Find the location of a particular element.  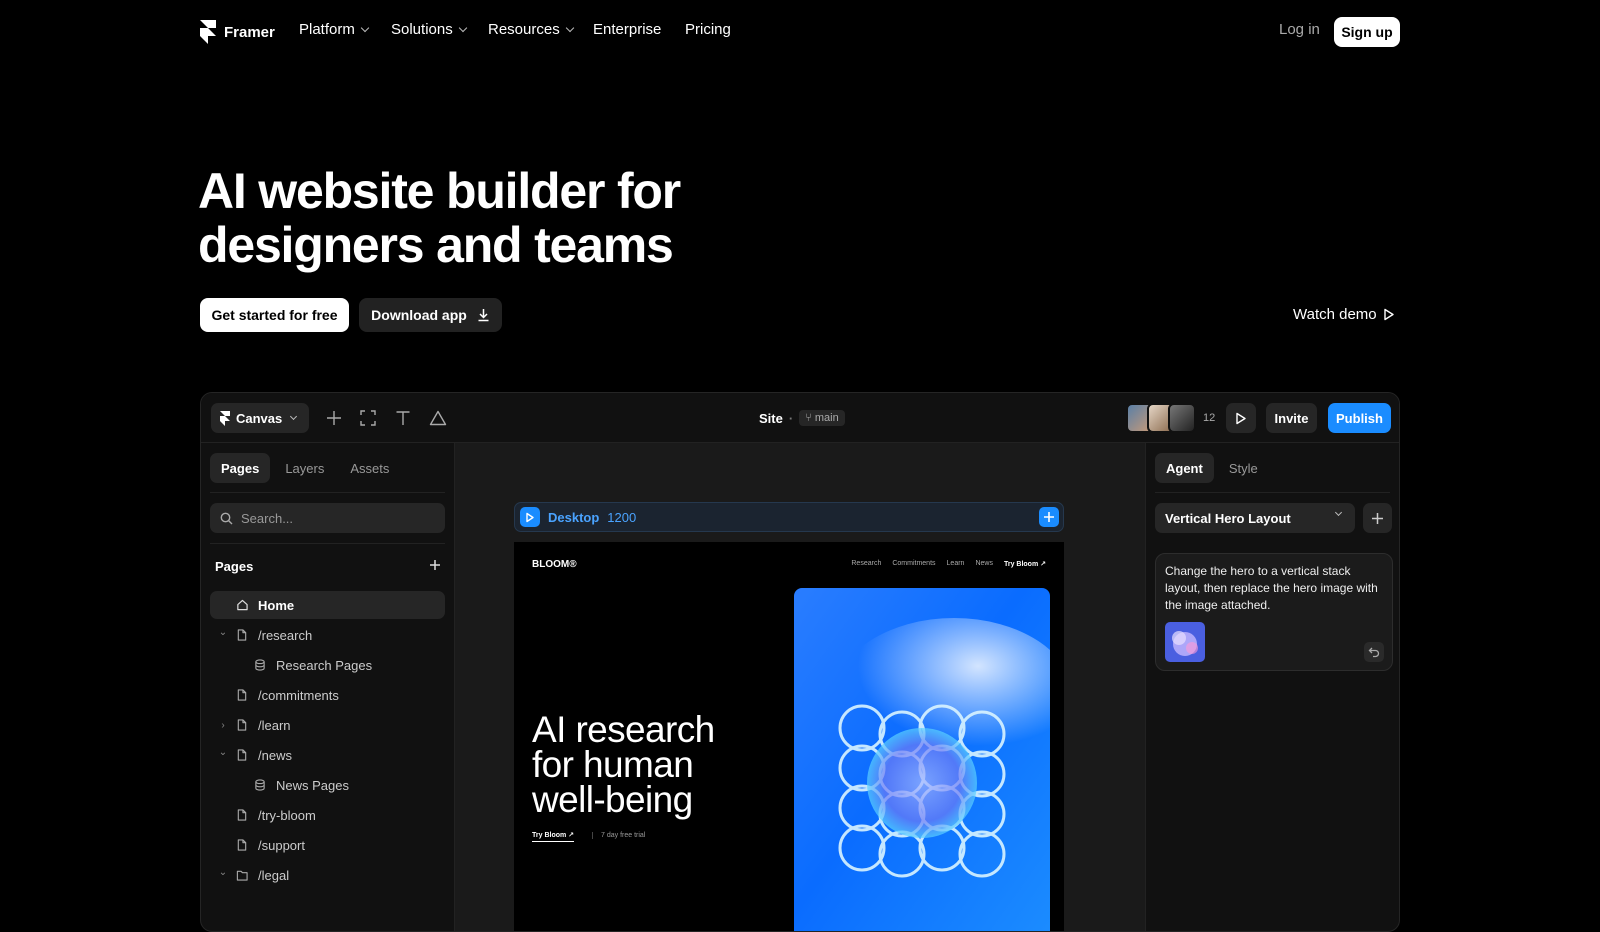

nav-solutions: Solutions is located at coordinates (429, 29).